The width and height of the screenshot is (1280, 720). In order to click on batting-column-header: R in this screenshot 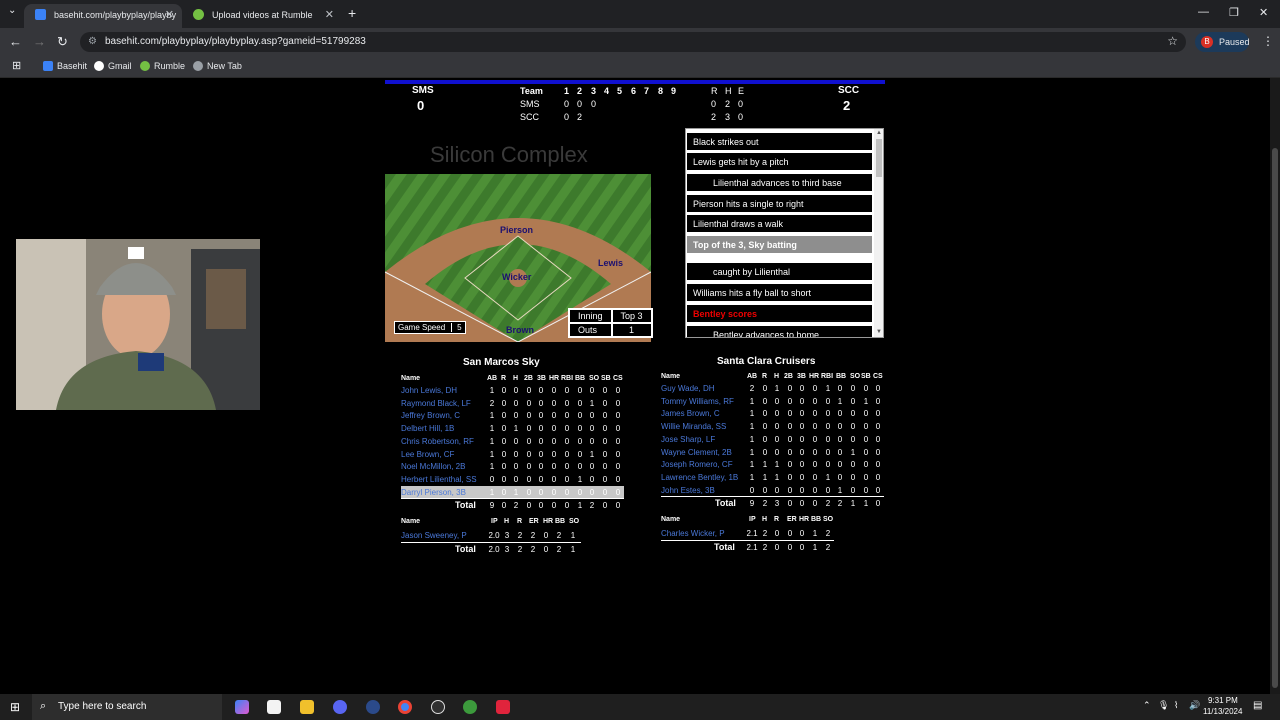, I will do `click(504, 378)`.